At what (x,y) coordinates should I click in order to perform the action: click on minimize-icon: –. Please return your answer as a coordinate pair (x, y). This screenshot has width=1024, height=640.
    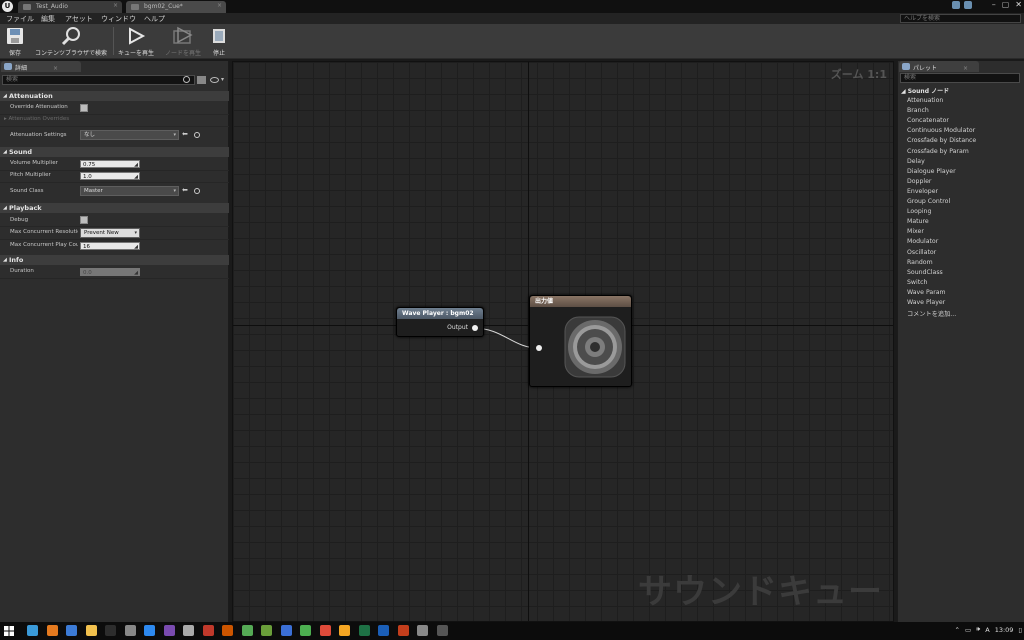
    Looking at the image, I should click on (994, 6).